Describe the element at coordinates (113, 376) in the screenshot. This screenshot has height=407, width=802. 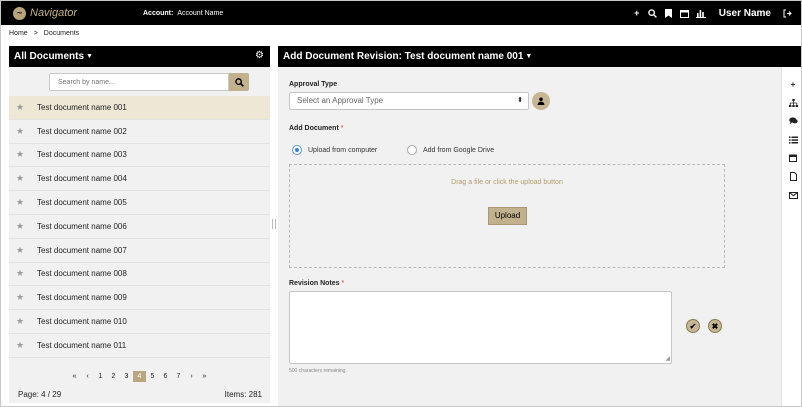
I see `page-button: 2` at that location.